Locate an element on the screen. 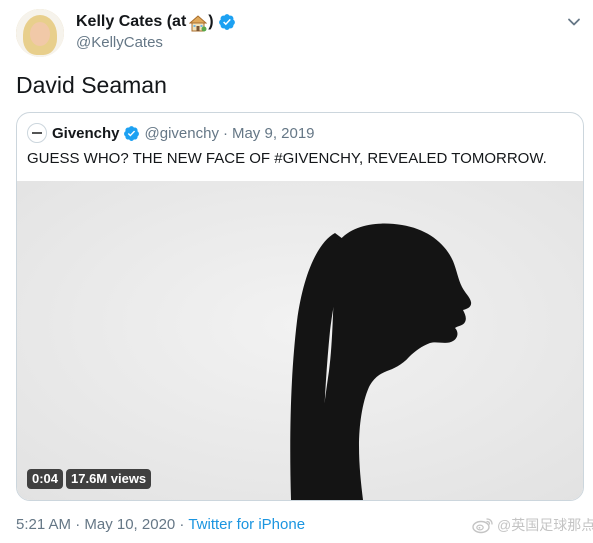 Image resolution: width=593 pixels, height=543 pixels. chevron-down-icon is located at coordinates (574, 22).